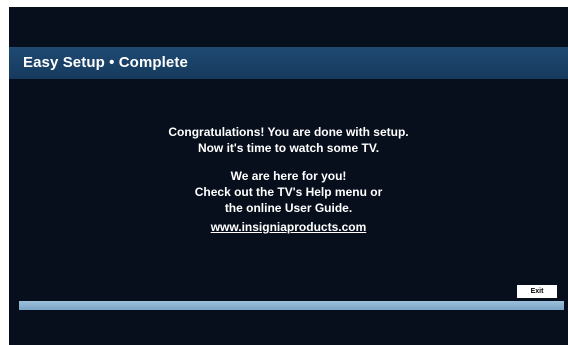 The image size is (568, 345). What do you see at coordinates (288, 63) in the screenshot?
I see `title-bar: Easy Setup • Complete` at bounding box center [288, 63].